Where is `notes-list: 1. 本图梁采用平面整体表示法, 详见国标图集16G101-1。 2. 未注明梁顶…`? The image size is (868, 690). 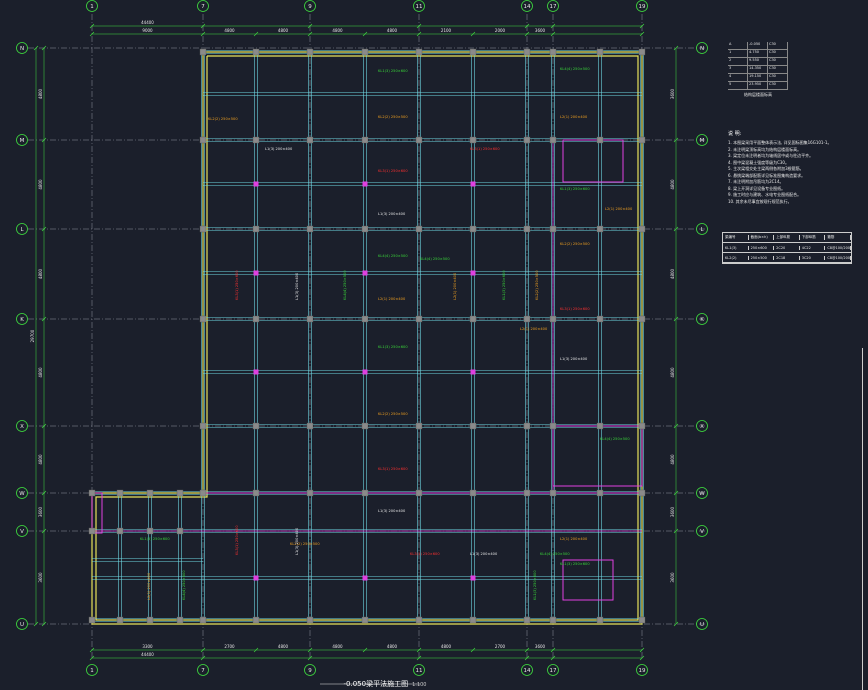
notes-list: 1. 本图梁采用平面整体表示法, 详见国标图集16G101-1。 2. 未注明梁顶… is located at coordinates (793, 172).